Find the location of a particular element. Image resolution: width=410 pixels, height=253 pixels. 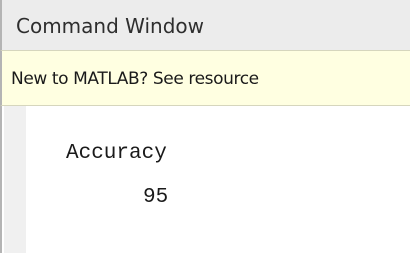

output-gutter is located at coordinates (15, 179).